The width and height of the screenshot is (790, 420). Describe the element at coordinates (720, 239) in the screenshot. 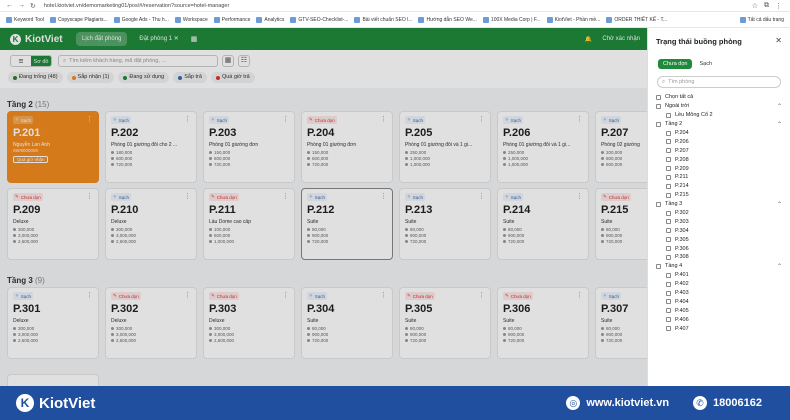

I see `room-checkbox-row: P.305` at that location.